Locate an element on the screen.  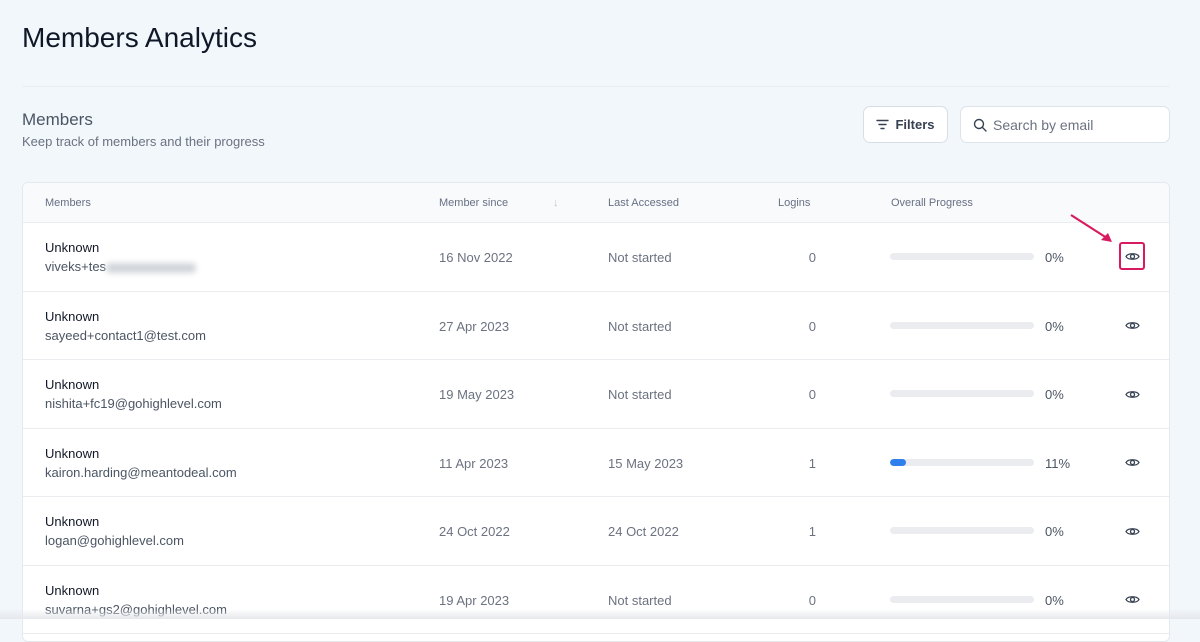
member-email-text: sayeed+contact1@test.com is located at coordinates (125, 335).